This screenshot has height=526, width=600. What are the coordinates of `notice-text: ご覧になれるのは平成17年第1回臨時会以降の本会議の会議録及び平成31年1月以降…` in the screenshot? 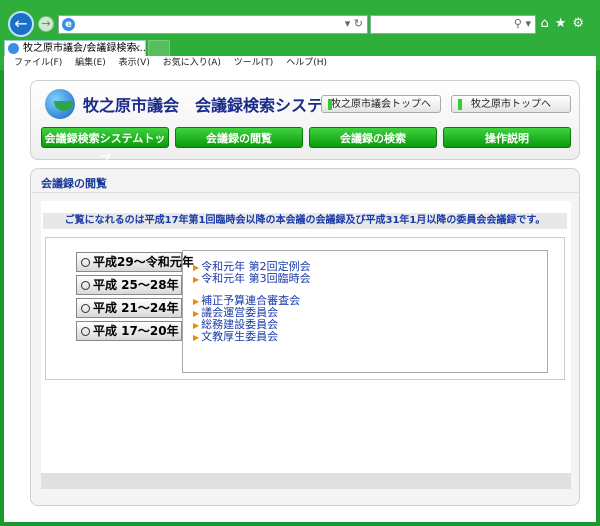 It's located at (305, 221).